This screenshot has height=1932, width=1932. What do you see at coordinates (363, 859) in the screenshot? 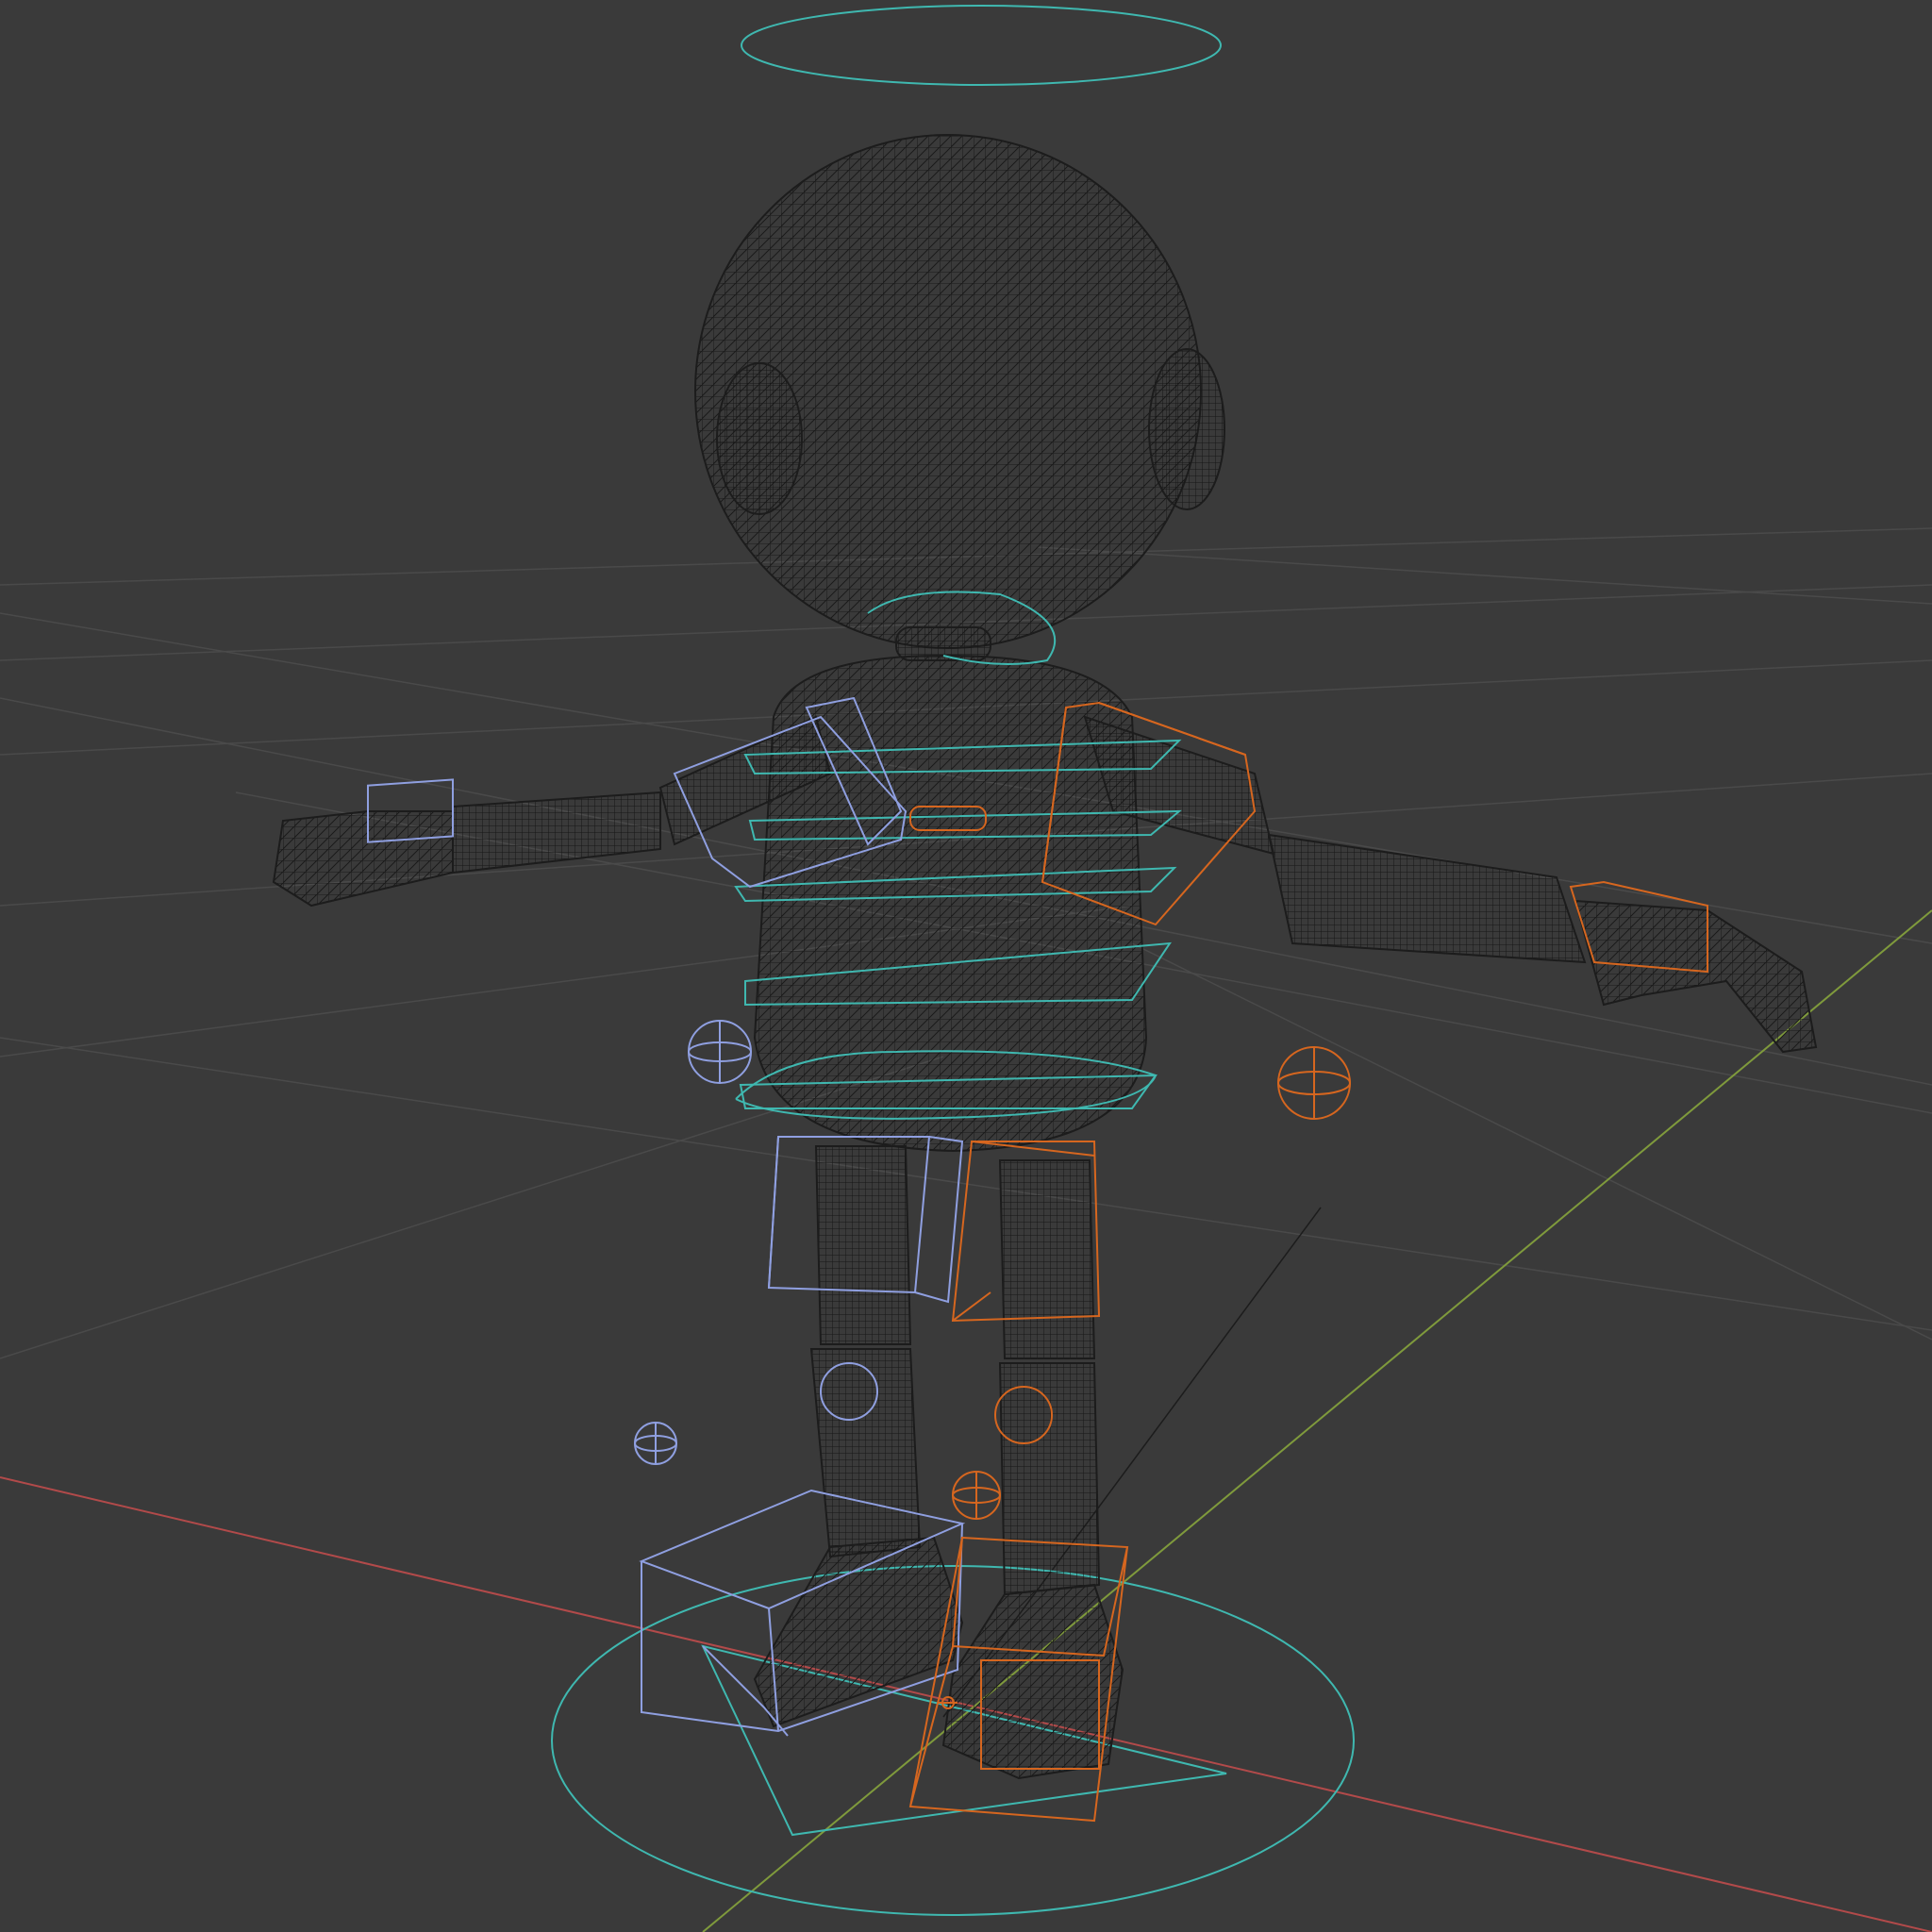
I see `left-hand-mesh` at bounding box center [363, 859].